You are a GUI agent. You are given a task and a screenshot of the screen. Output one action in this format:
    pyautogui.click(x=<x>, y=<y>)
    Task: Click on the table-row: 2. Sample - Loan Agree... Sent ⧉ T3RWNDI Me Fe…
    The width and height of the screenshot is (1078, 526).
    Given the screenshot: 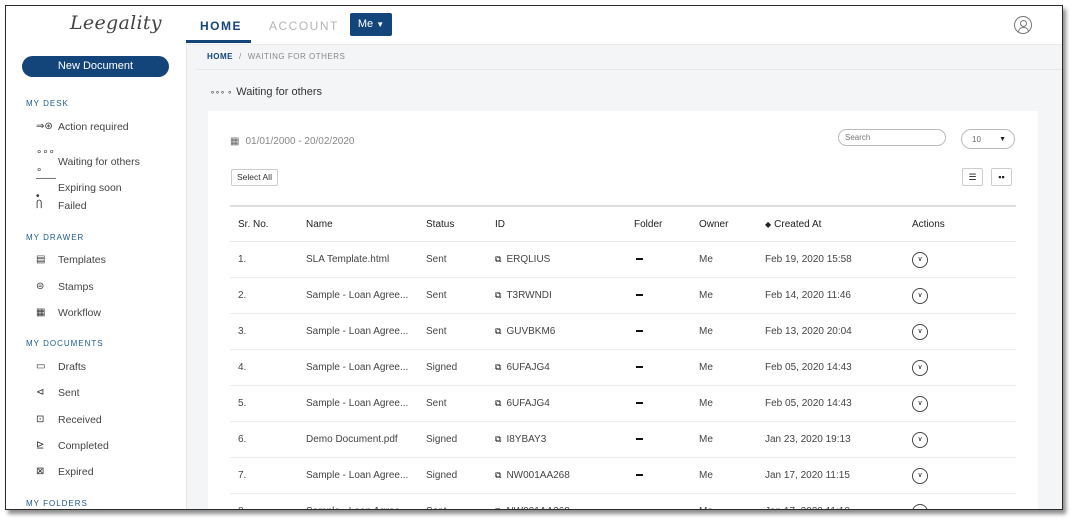 What is the action you would take?
    pyautogui.click(x=623, y=295)
    